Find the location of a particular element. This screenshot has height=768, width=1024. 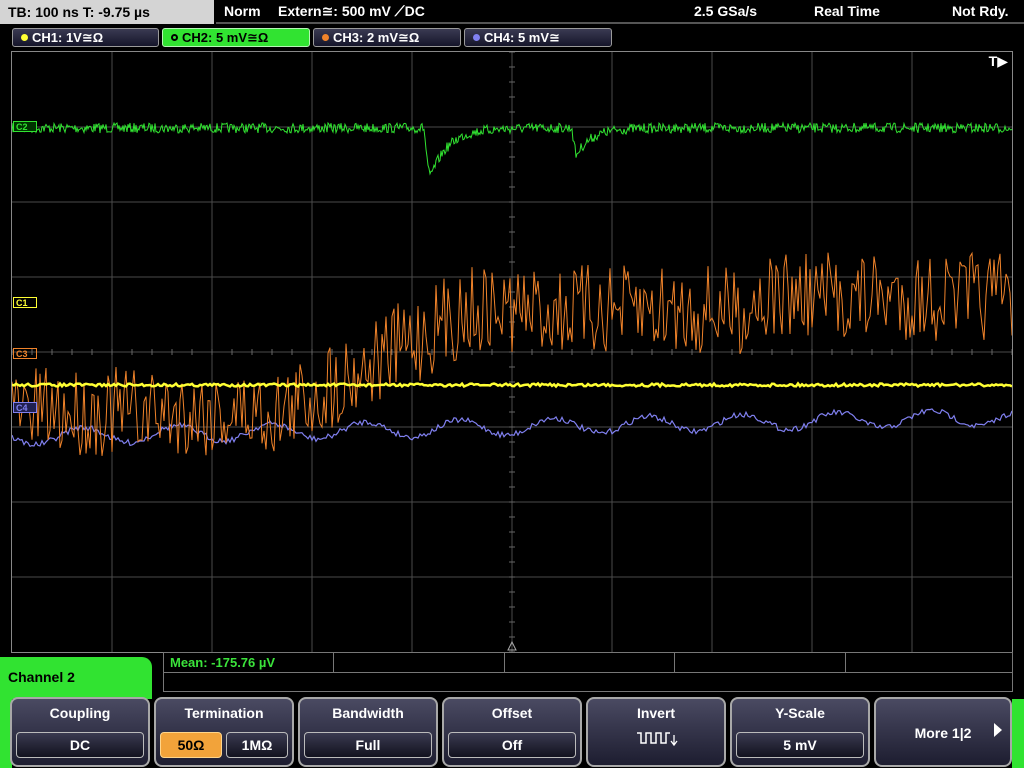

square-wave-icon is located at coordinates (657, 739).